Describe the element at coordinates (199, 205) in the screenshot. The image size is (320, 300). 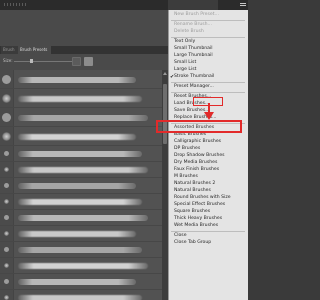
I see `menu-item: Special Effect Brushes` at that location.